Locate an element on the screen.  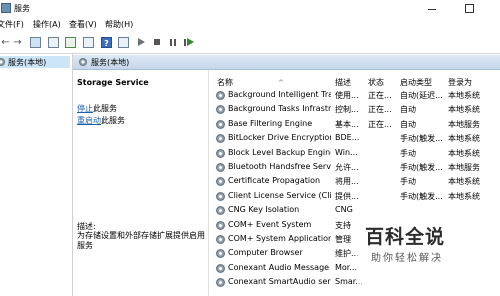
content-header: 服务(本地) is located at coordinates (286, 62).